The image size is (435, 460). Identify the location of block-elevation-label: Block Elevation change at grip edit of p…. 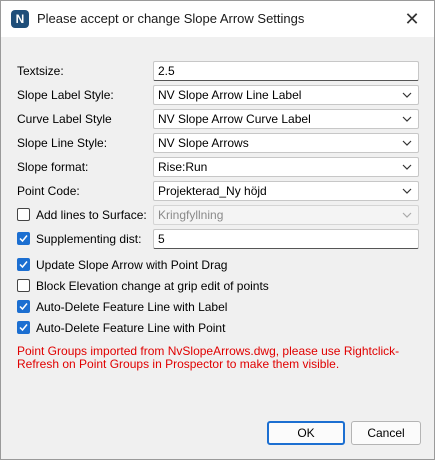
(152, 286).